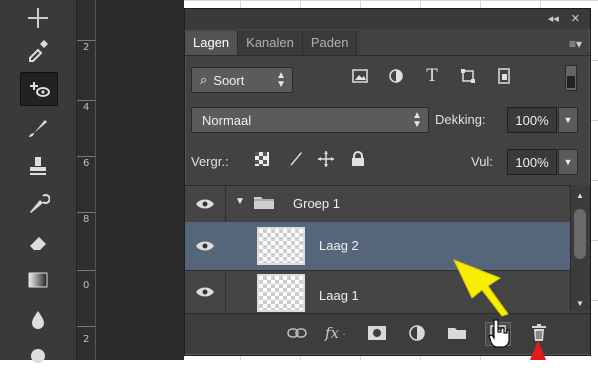 The image size is (598, 372). What do you see at coordinates (468, 76) in the screenshot?
I see `shape-filter-icon` at bounding box center [468, 76].